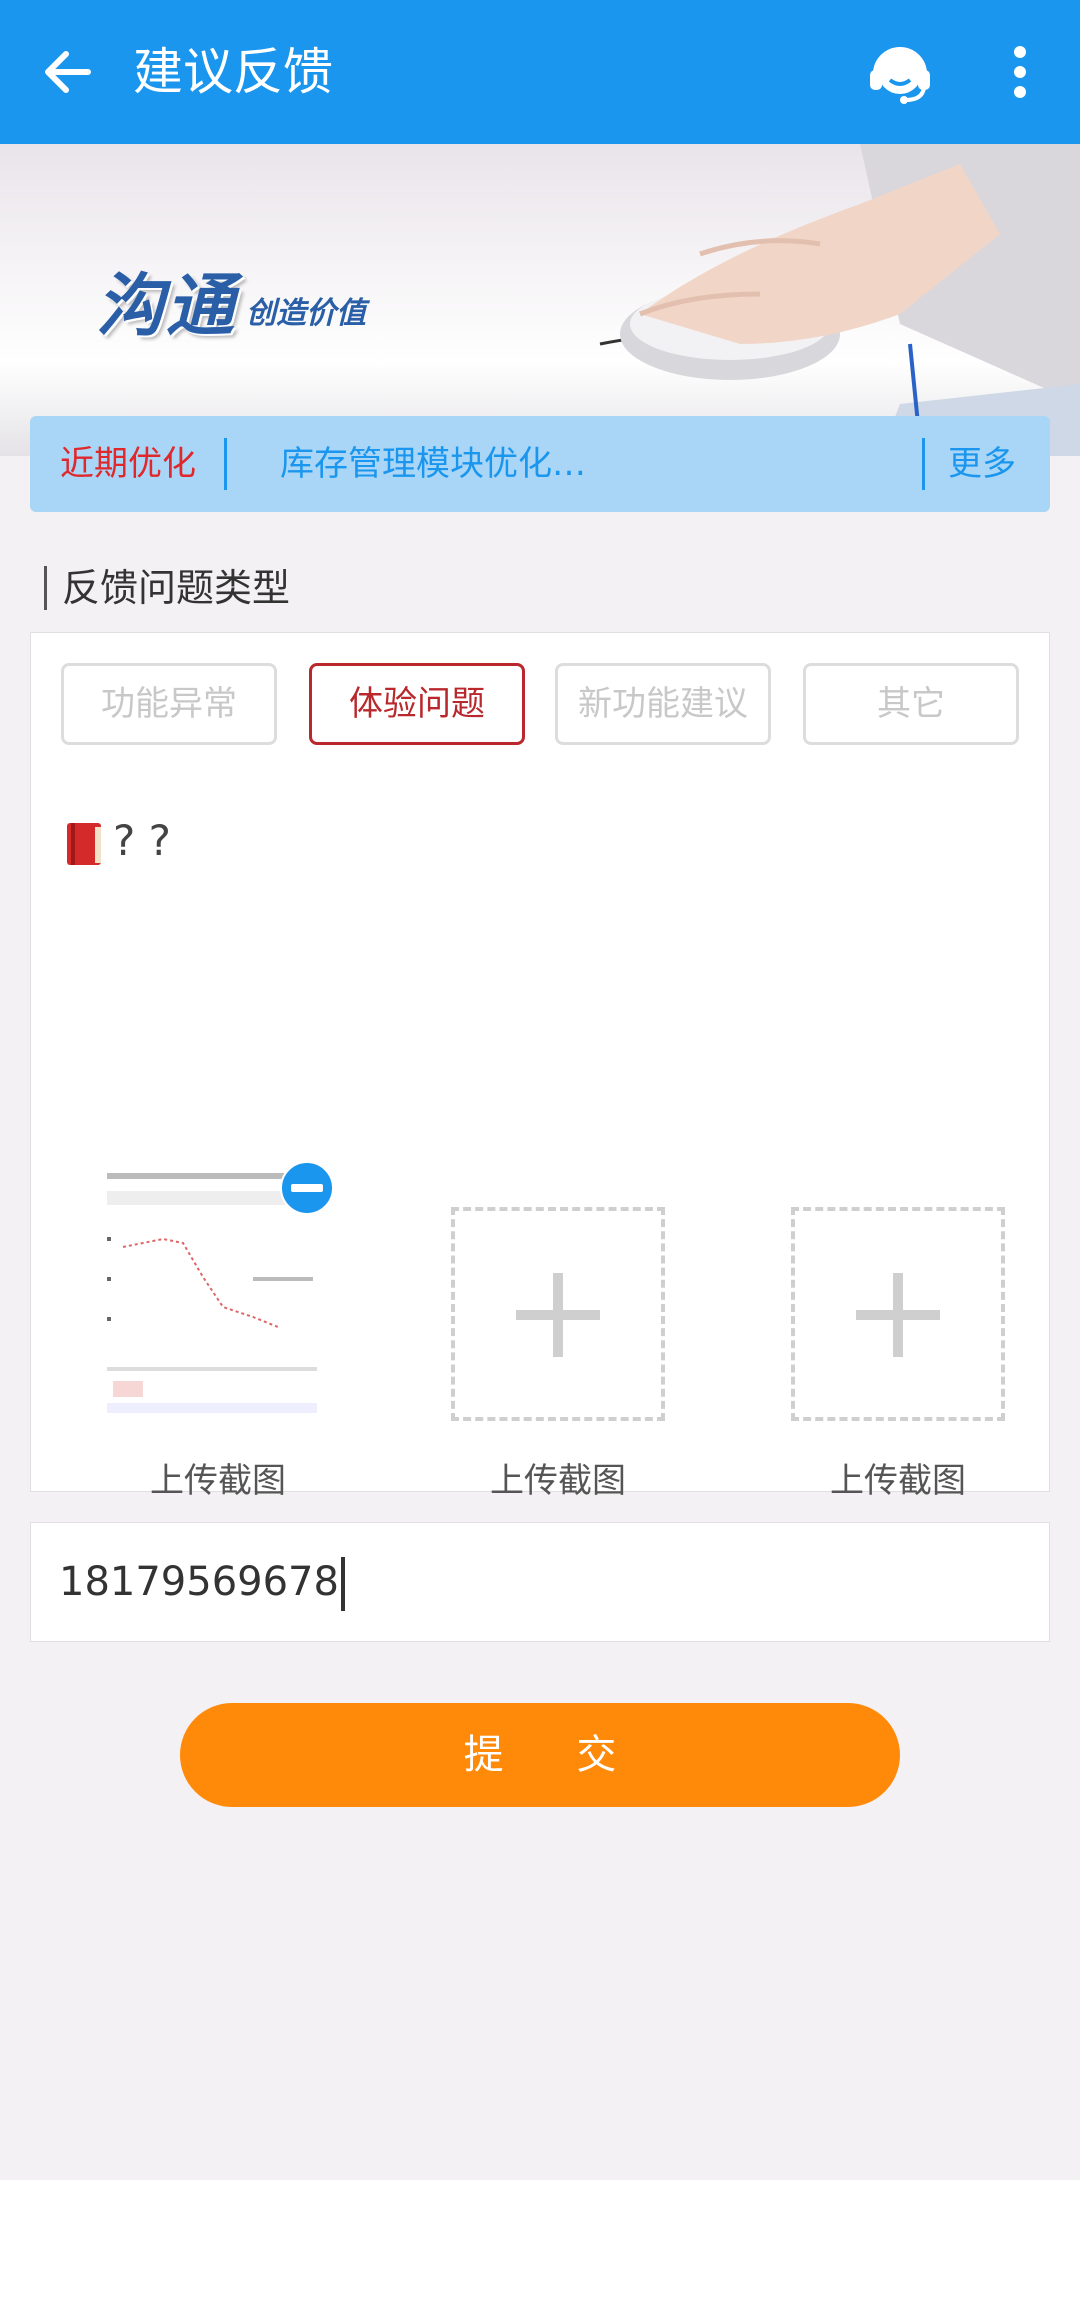  I want to click on headset-icon, so click(900, 75).